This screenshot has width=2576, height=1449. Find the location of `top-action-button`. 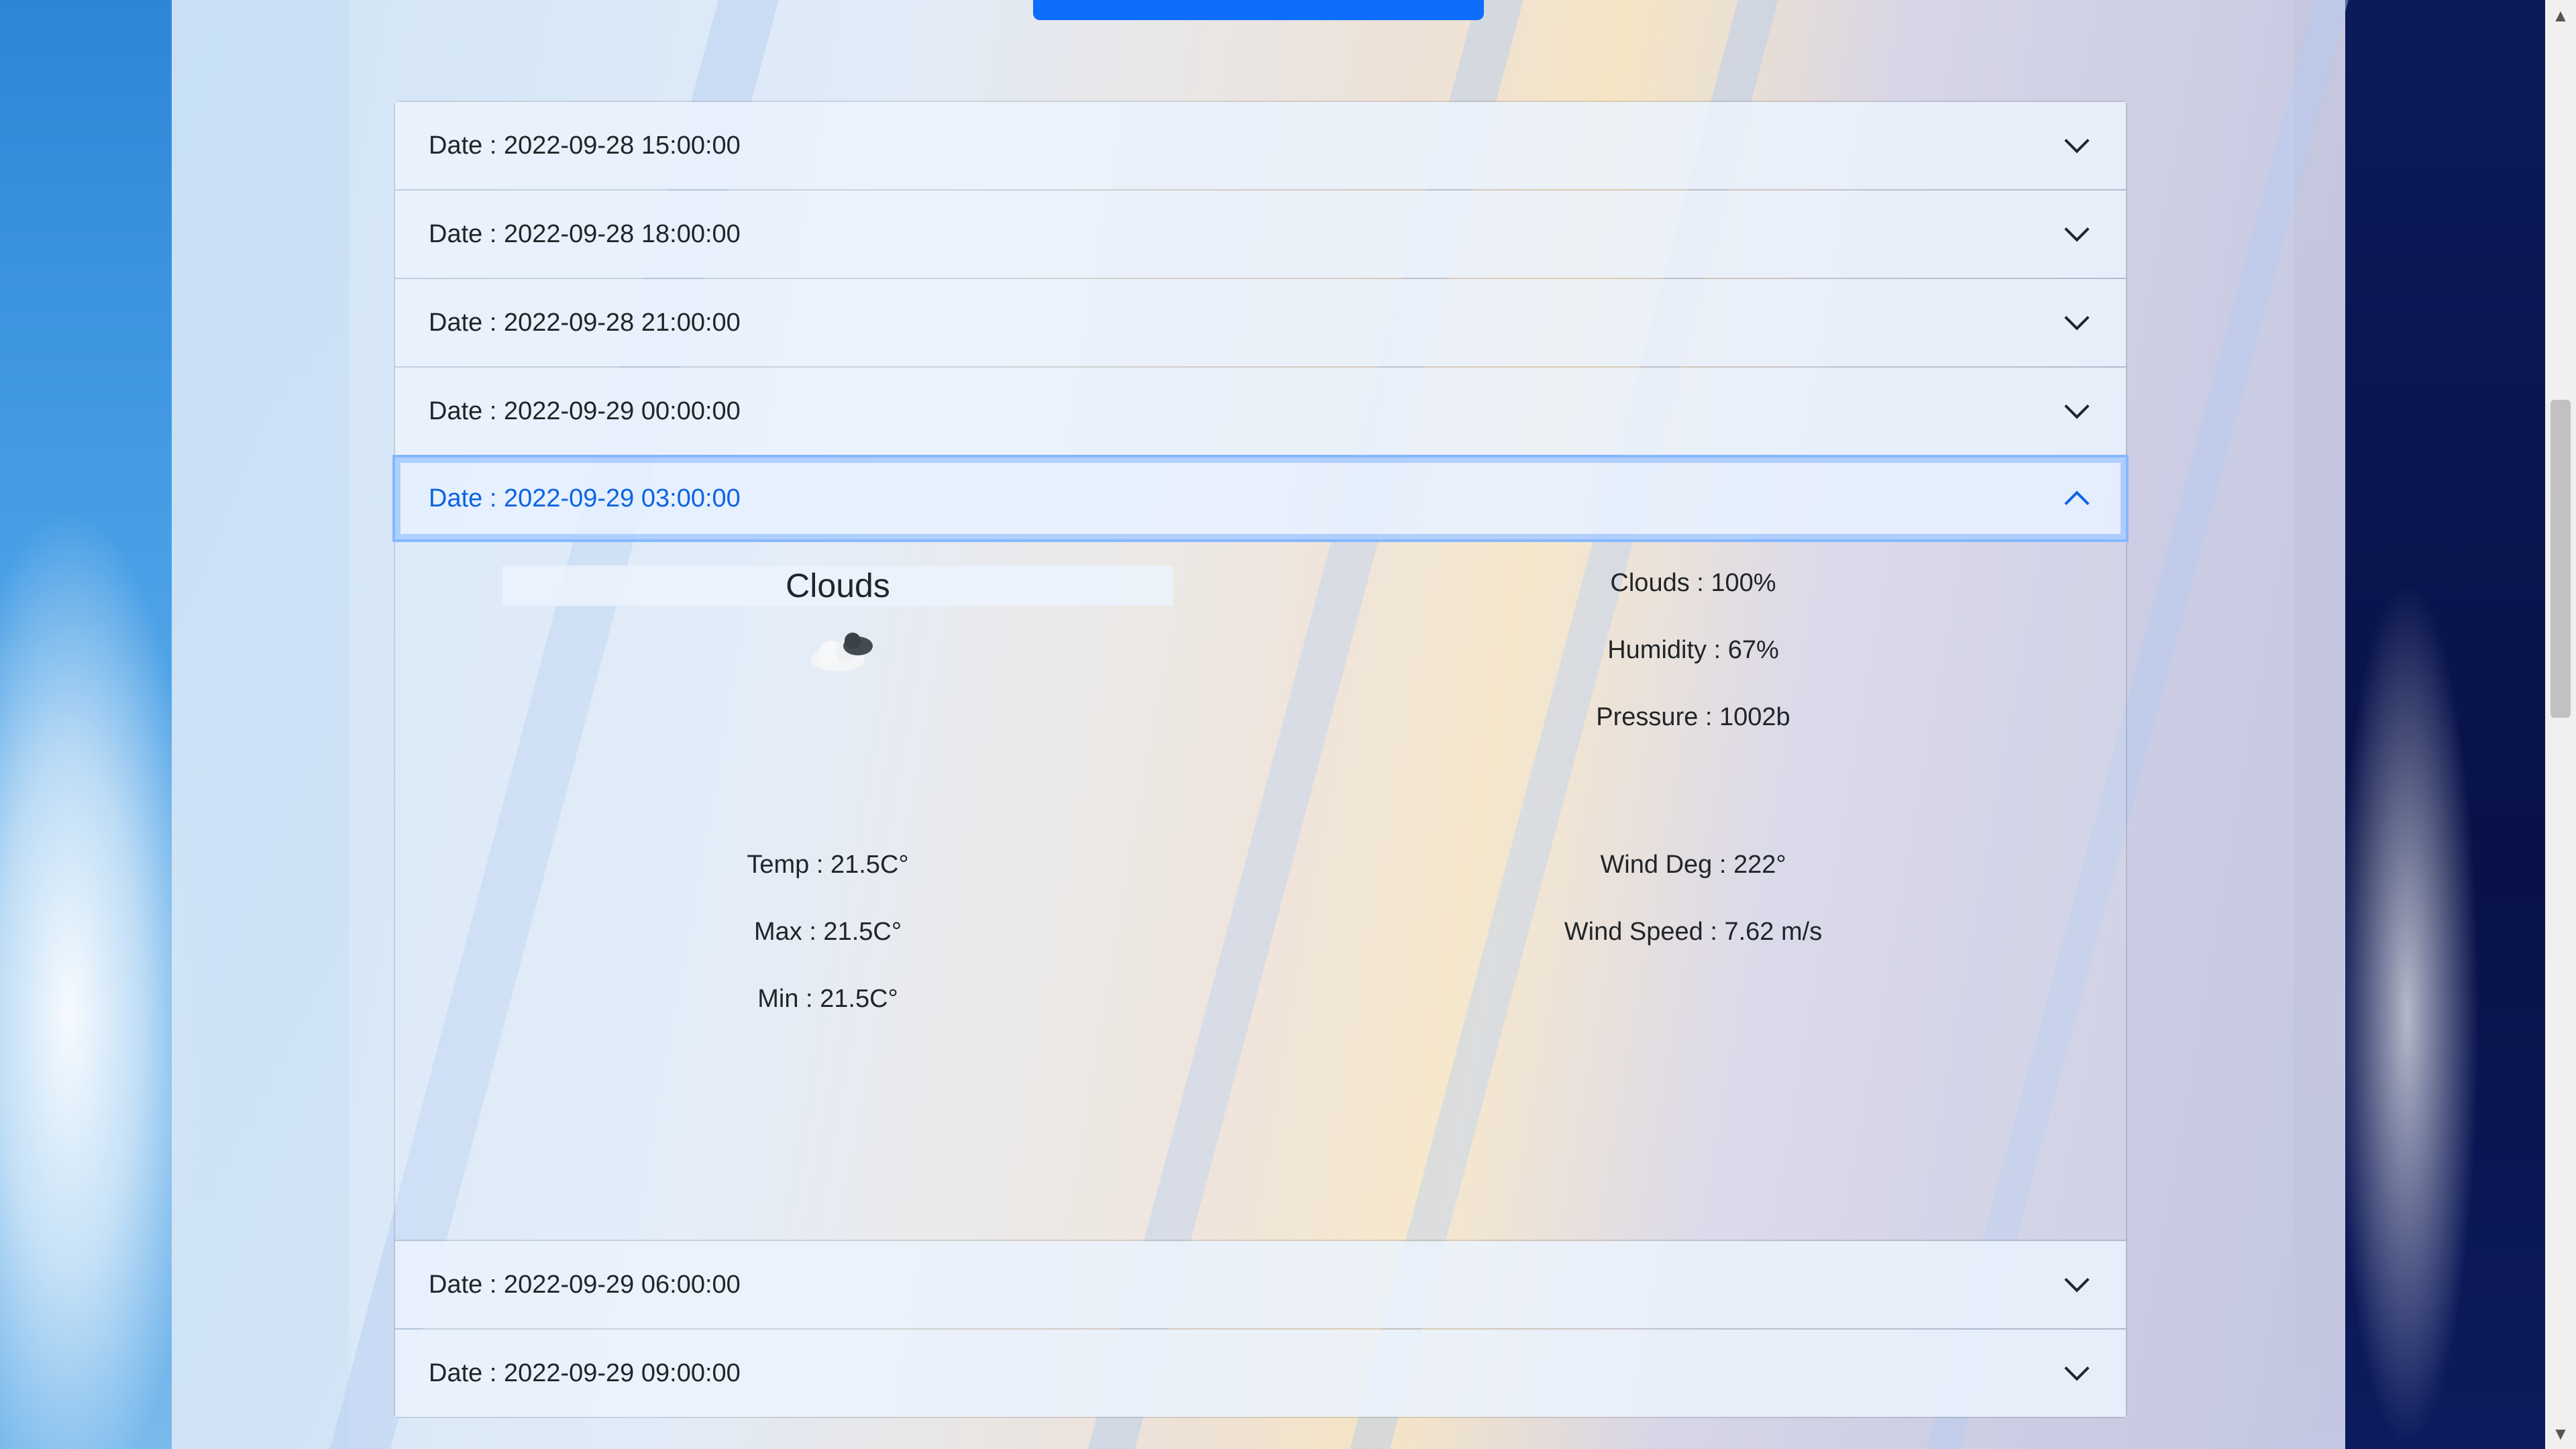

top-action-button is located at coordinates (1258, 10).